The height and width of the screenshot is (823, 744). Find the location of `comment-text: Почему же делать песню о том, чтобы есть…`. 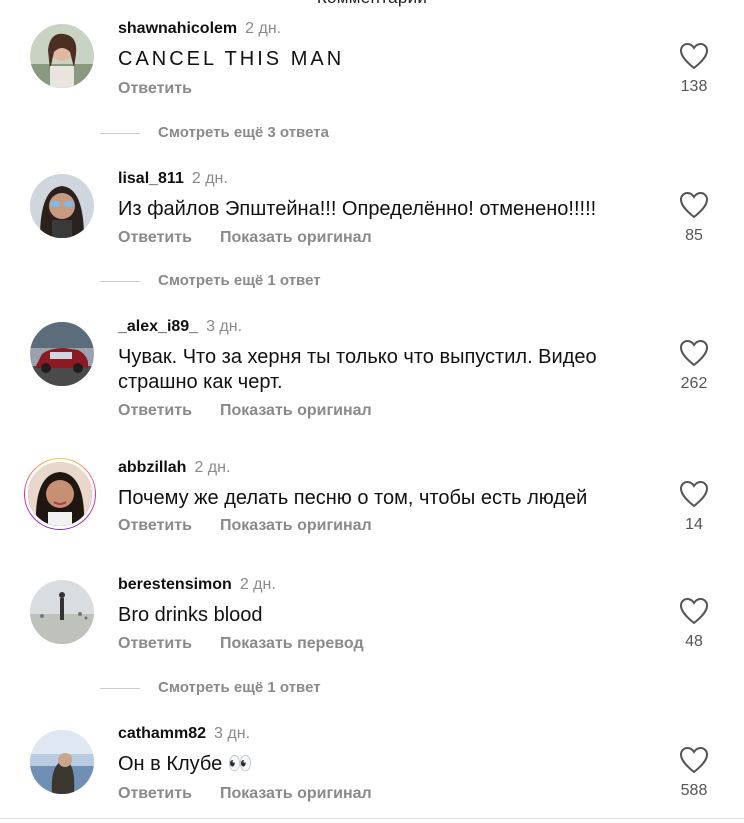

comment-text: Почему же делать песню о том, чтобы есть… is located at coordinates (353, 498).